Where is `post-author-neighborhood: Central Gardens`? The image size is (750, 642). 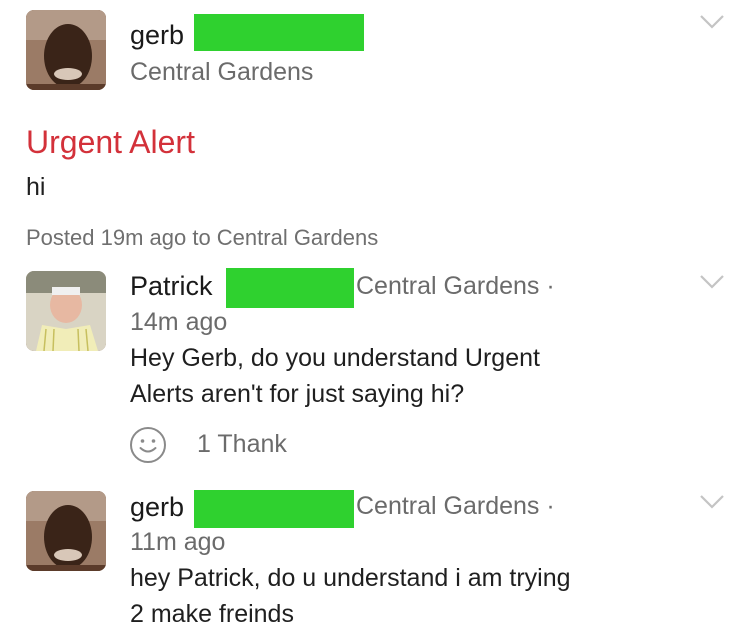 post-author-neighborhood: Central Gardens is located at coordinates (221, 72).